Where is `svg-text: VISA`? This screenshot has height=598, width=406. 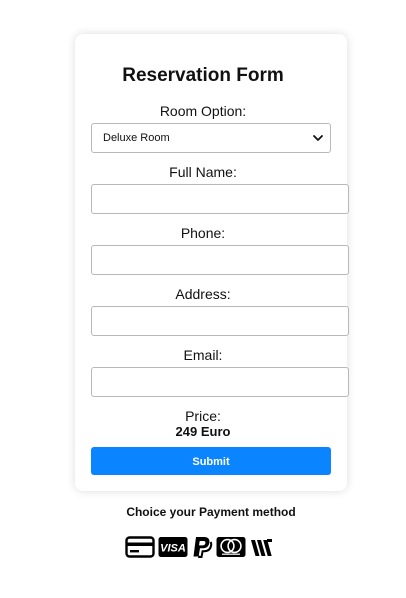
svg-text: VISA is located at coordinates (173, 549).